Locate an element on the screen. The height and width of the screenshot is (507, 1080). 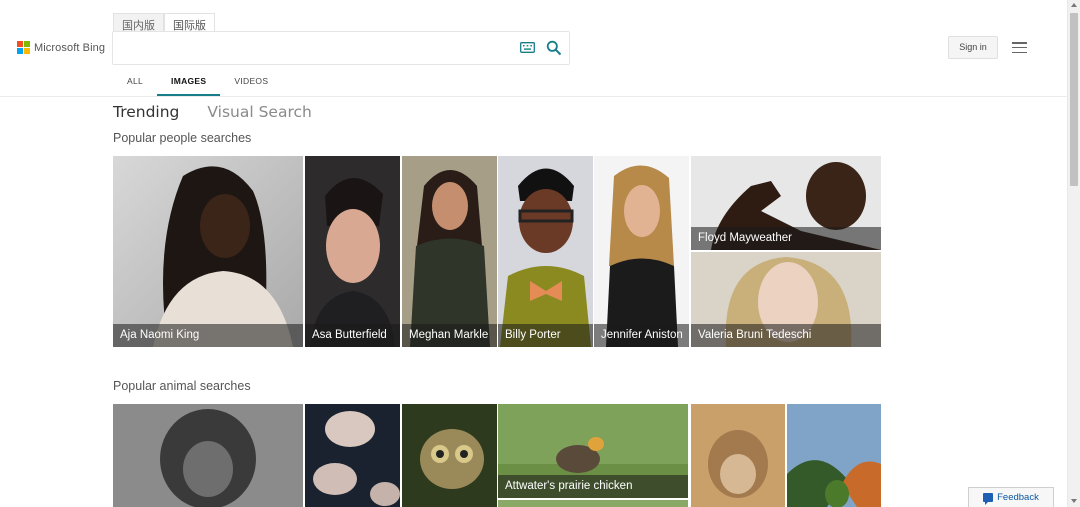
sign-in-button: Sign in is located at coordinates (973, 47).